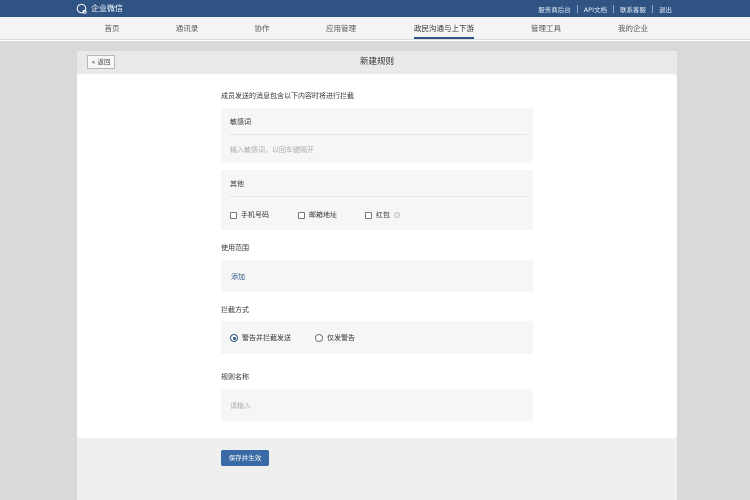  Describe the element at coordinates (323, 215) in the screenshot. I see `checkbox-email-address-label: 邮箱地址` at that location.